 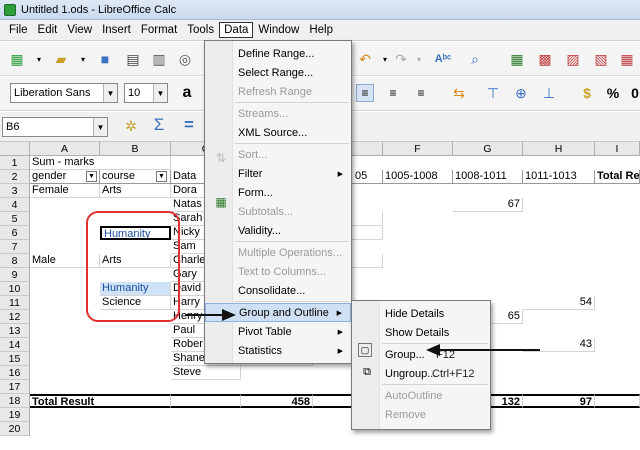 I want to click on percent-format-icon: %, so click(x=613, y=93).